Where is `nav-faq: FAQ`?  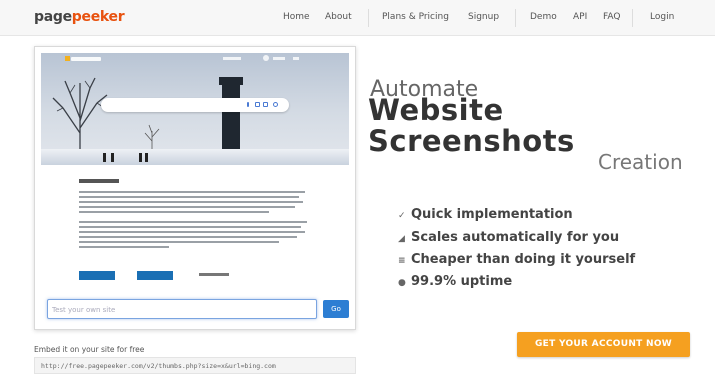 nav-faq: FAQ is located at coordinates (611, 17).